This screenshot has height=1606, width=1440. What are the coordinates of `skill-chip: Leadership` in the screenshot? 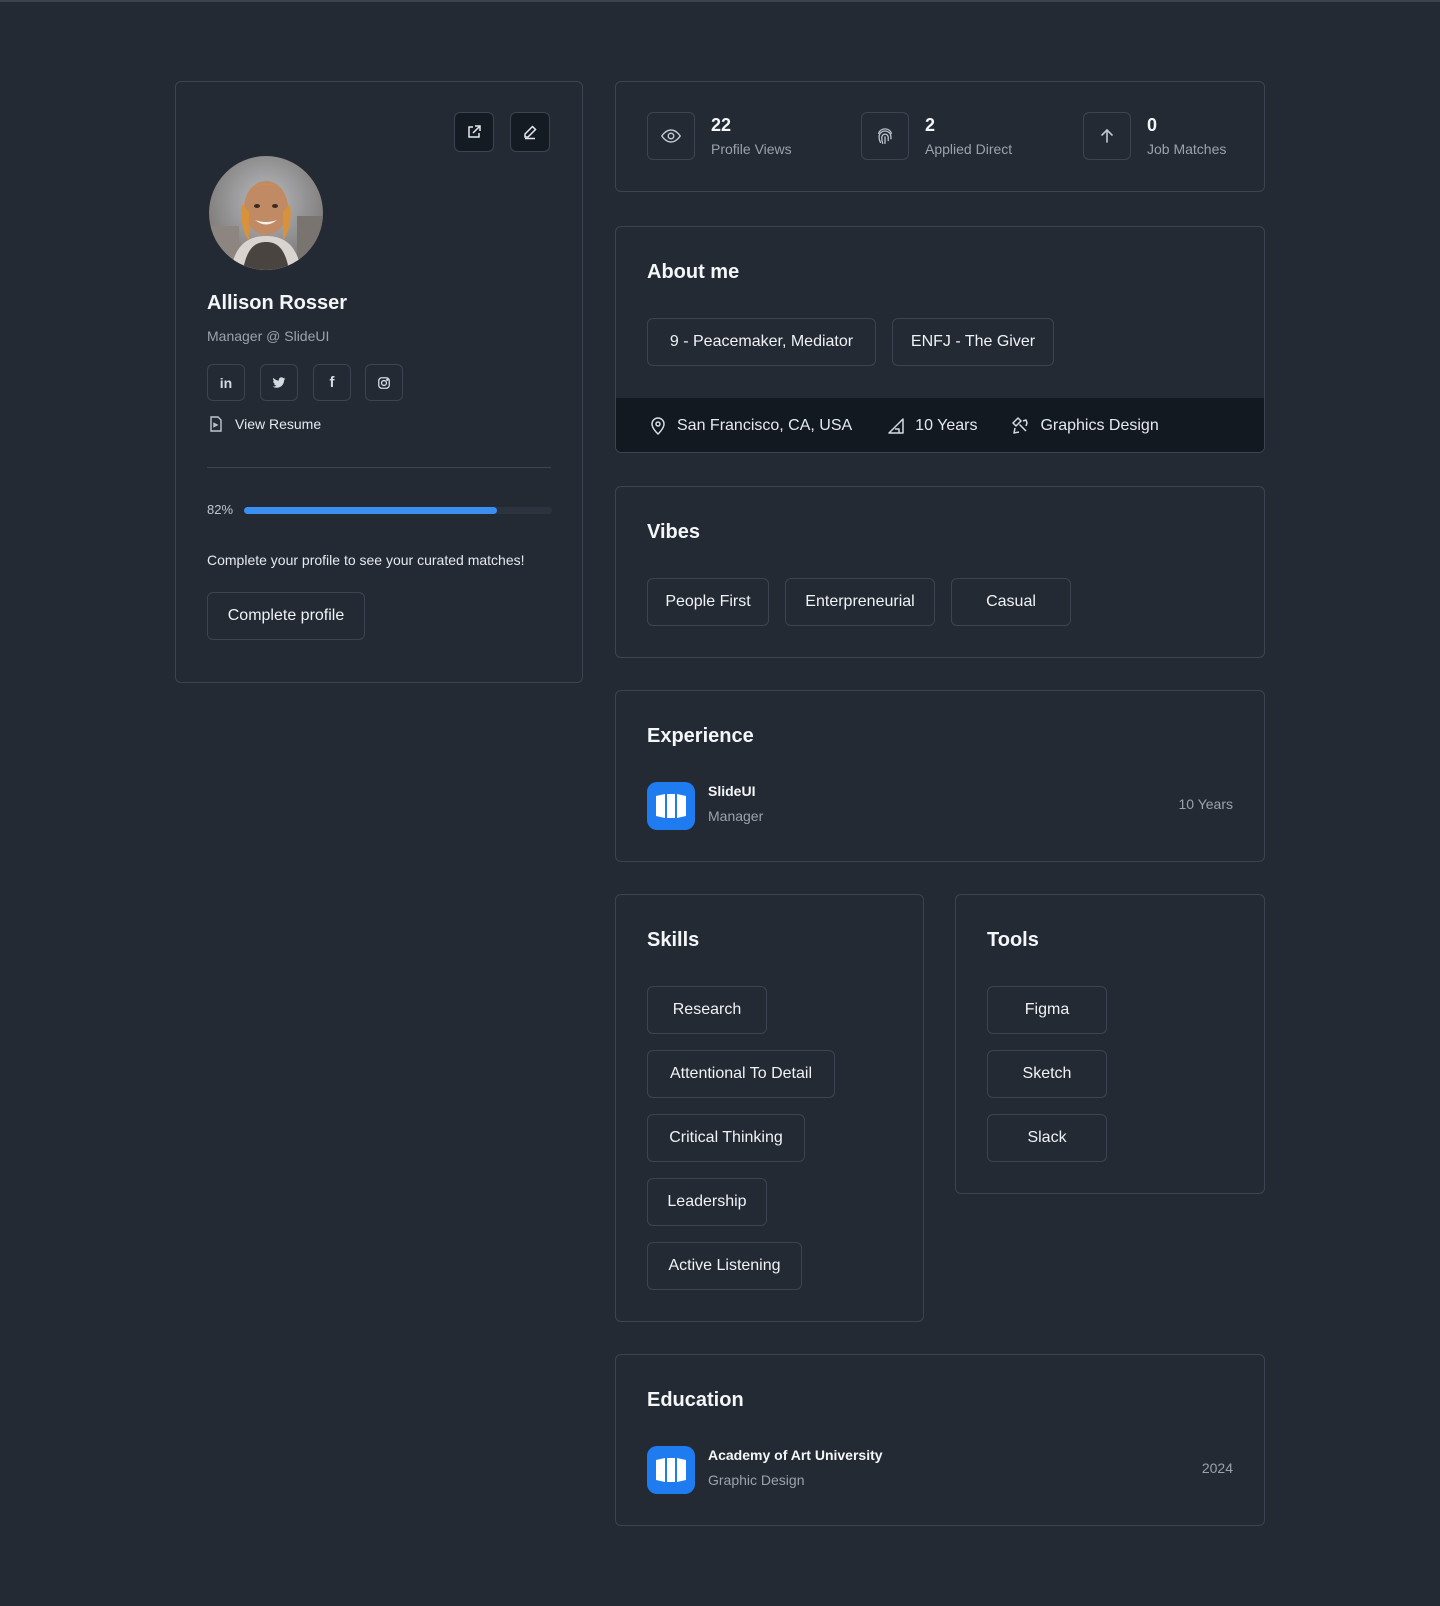 It's located at (707, 1202).